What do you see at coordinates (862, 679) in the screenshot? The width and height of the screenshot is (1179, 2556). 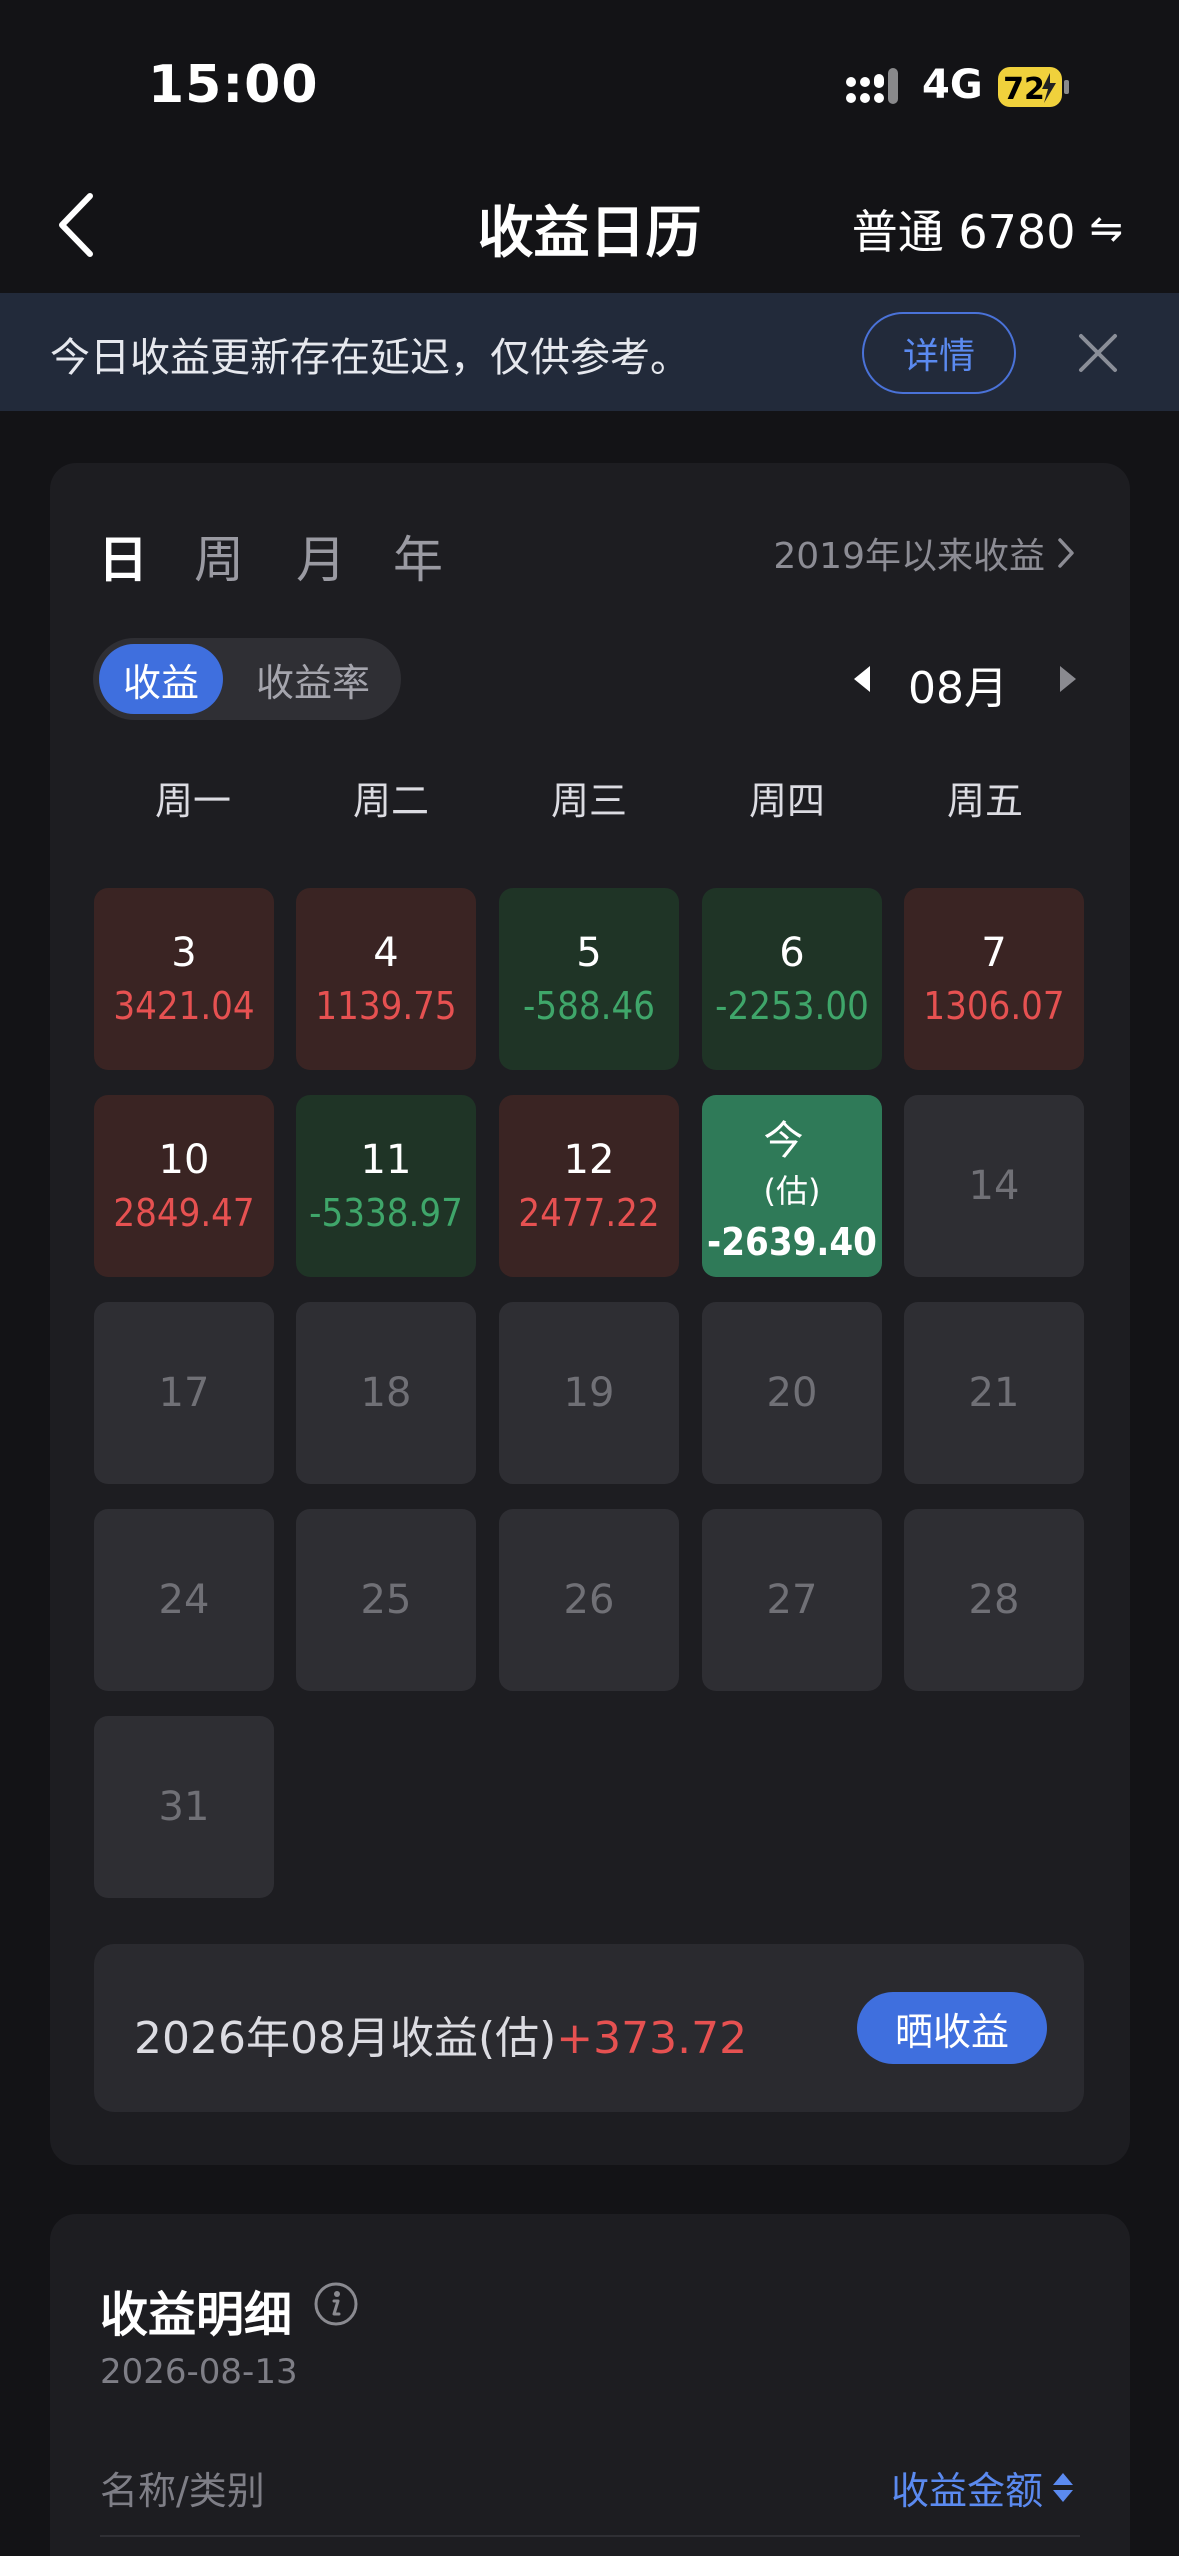 I see `prev-month-icon` at bounding box center [862, 679].